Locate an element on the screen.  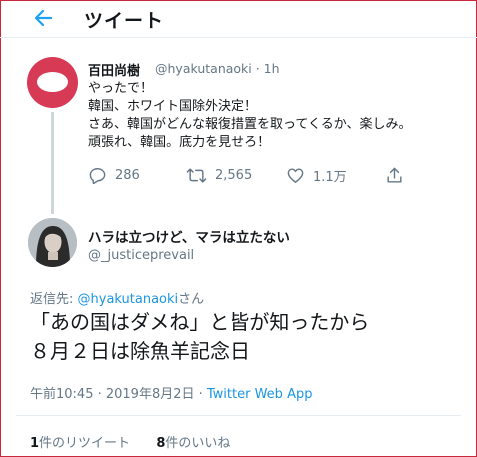
page-header: ツイート is located at coordinates (238, 19).